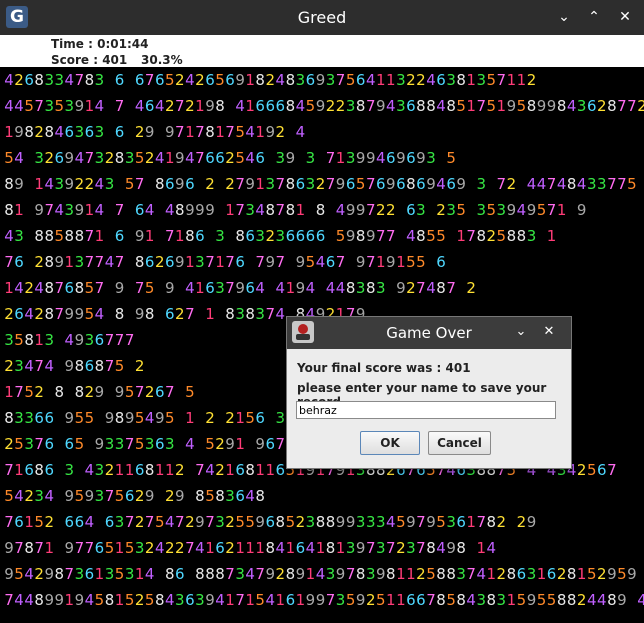 This screenshot has height=623, width=644. I want to click on dialog-minimize-icon: ⌄, so click(521, 332).